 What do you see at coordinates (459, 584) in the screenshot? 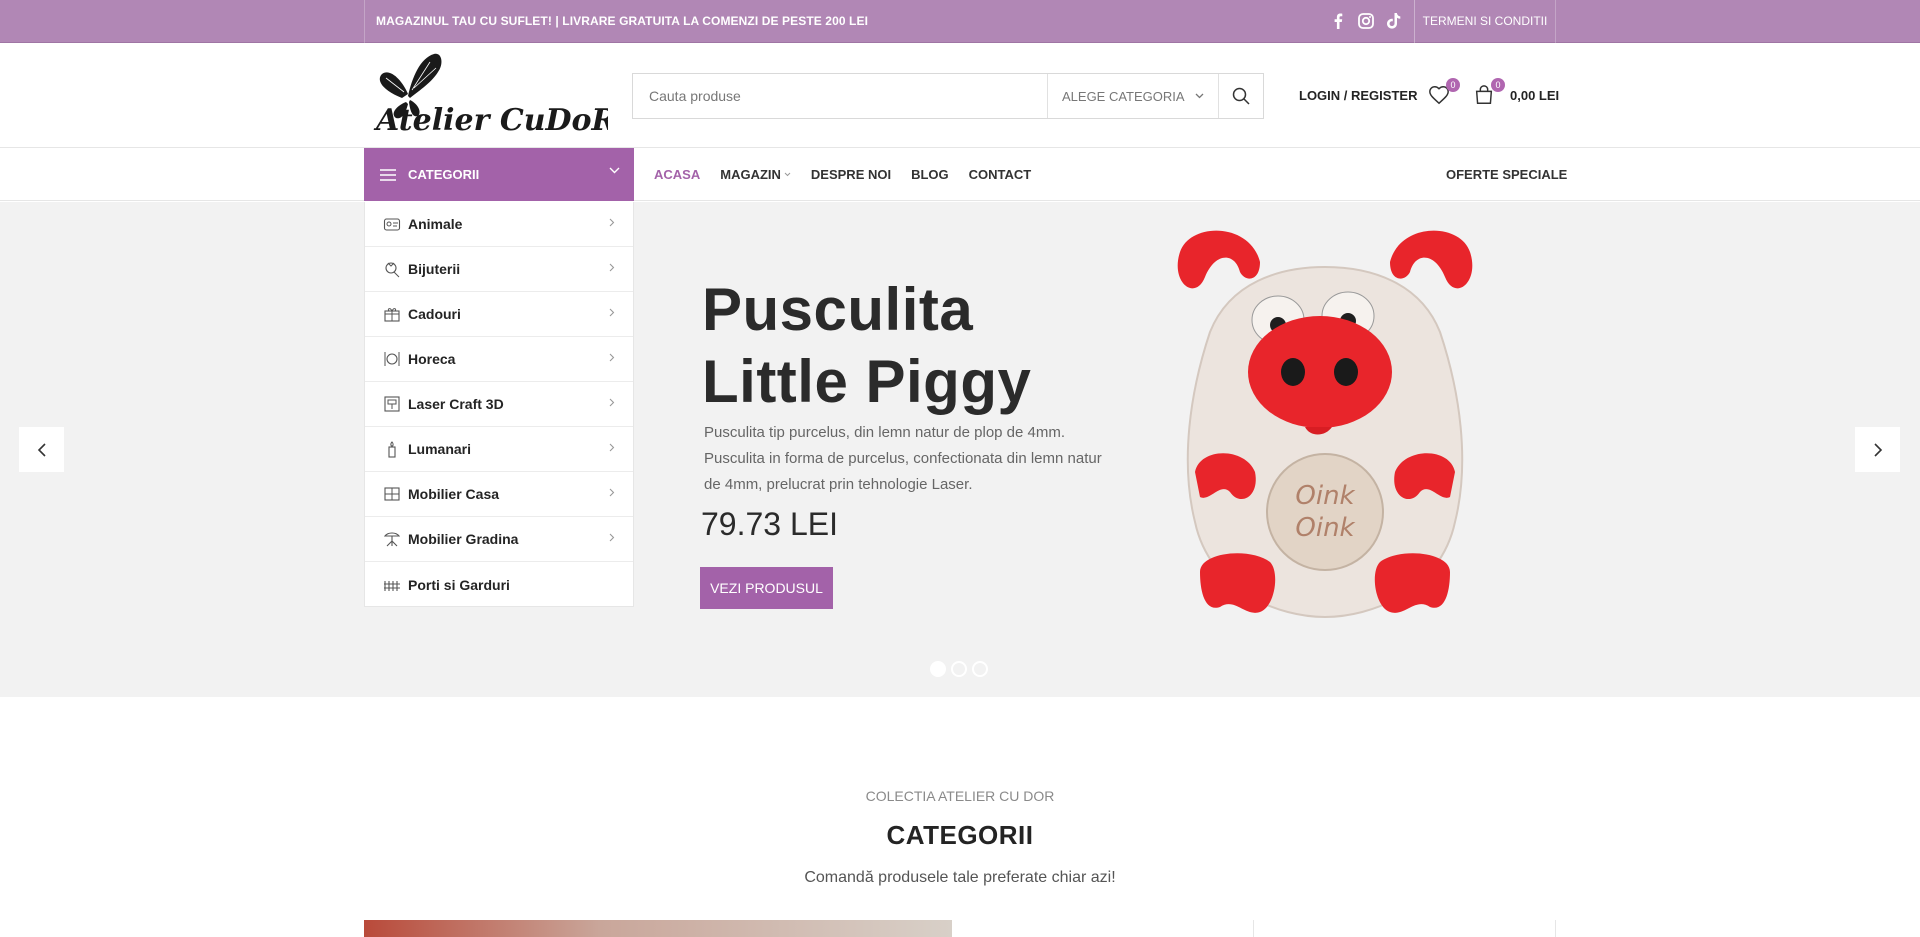
I see `category-label: Porti si Garduri` at bounding box center [459, 584].